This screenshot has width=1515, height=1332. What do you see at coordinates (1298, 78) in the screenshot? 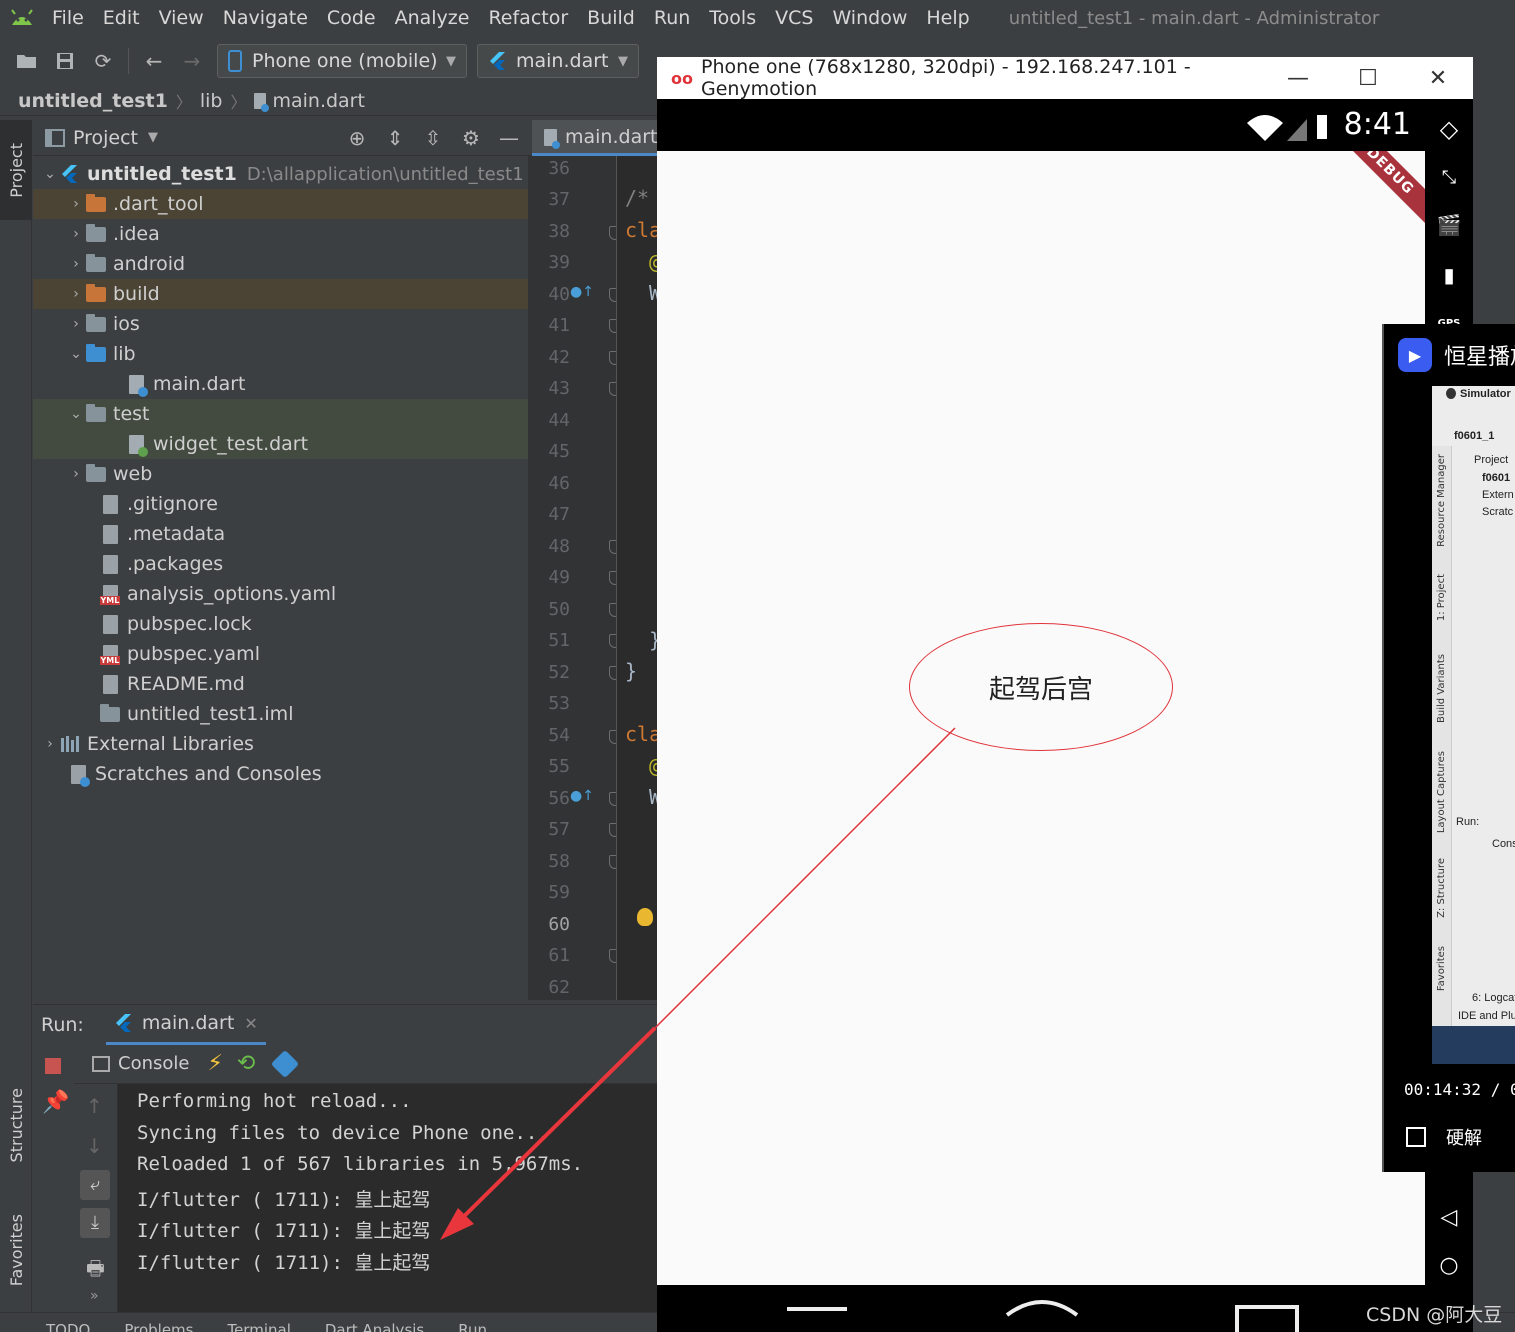
I see `minimize-icon: —` at bounding box center [1298, 78].